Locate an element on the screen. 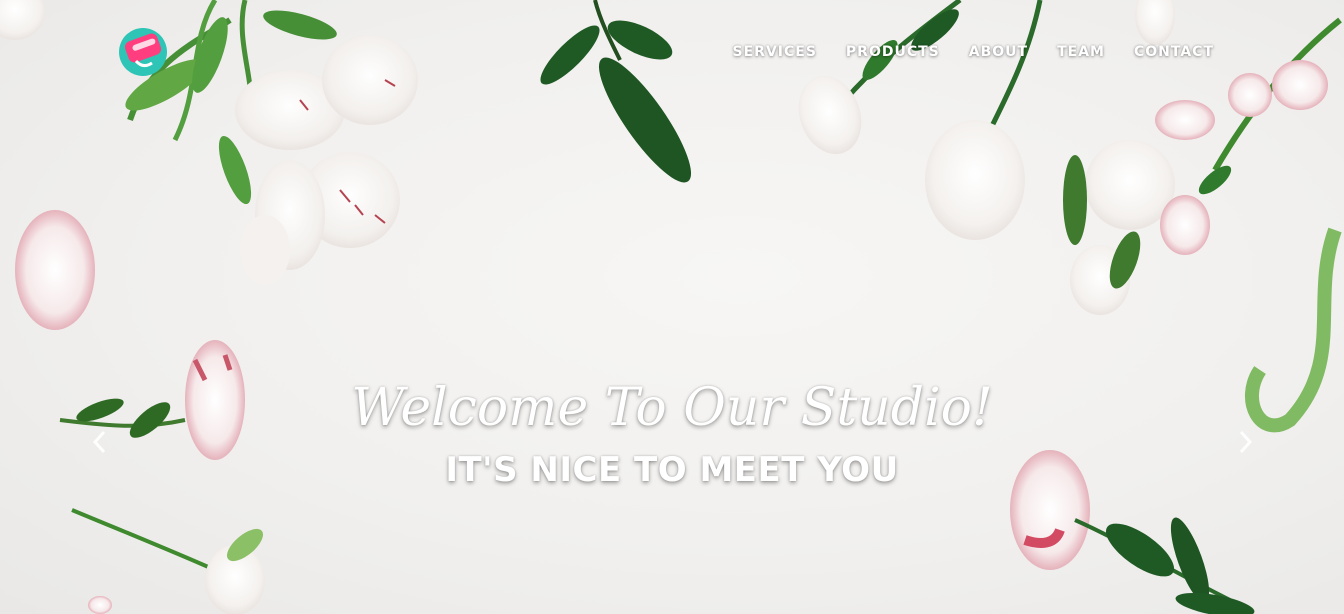 The image size is (1344, 614). chevron-left-icon is located at coordinates (99, 442).